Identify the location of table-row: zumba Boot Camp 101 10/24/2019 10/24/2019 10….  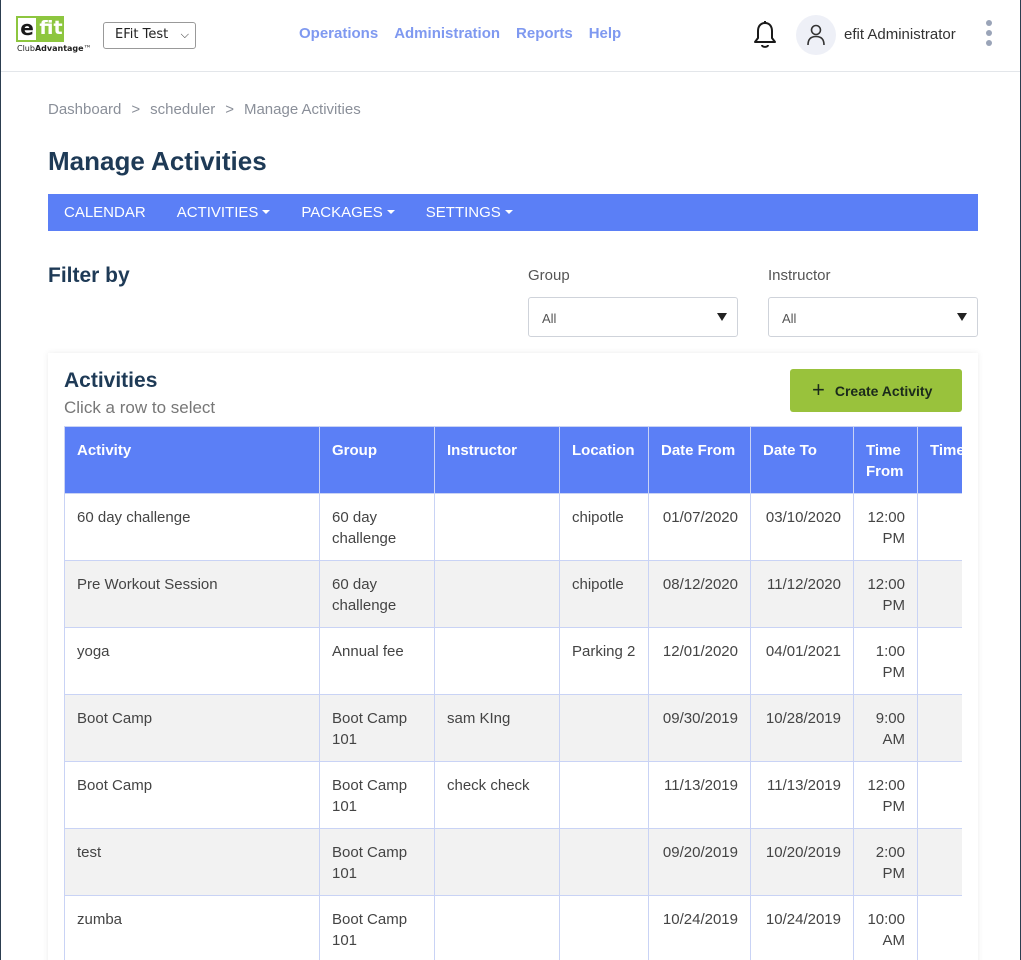
(513, 927).